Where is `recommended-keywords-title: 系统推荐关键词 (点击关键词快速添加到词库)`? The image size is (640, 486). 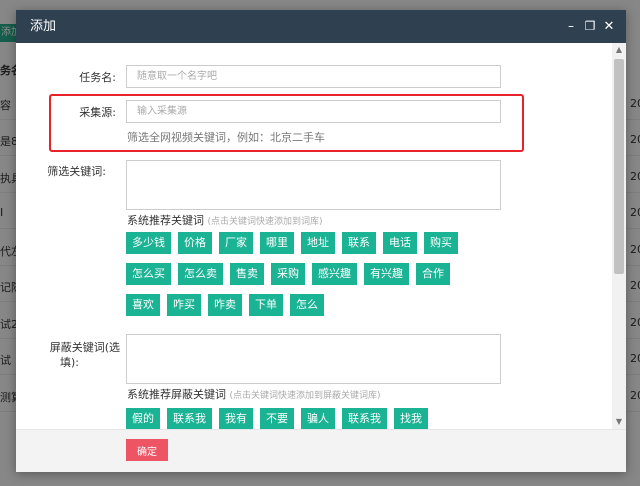 recommended-keywords-title: 系统推荐关键词 (点击关键词快速添加到词库) is located at coordinates (225, 220).